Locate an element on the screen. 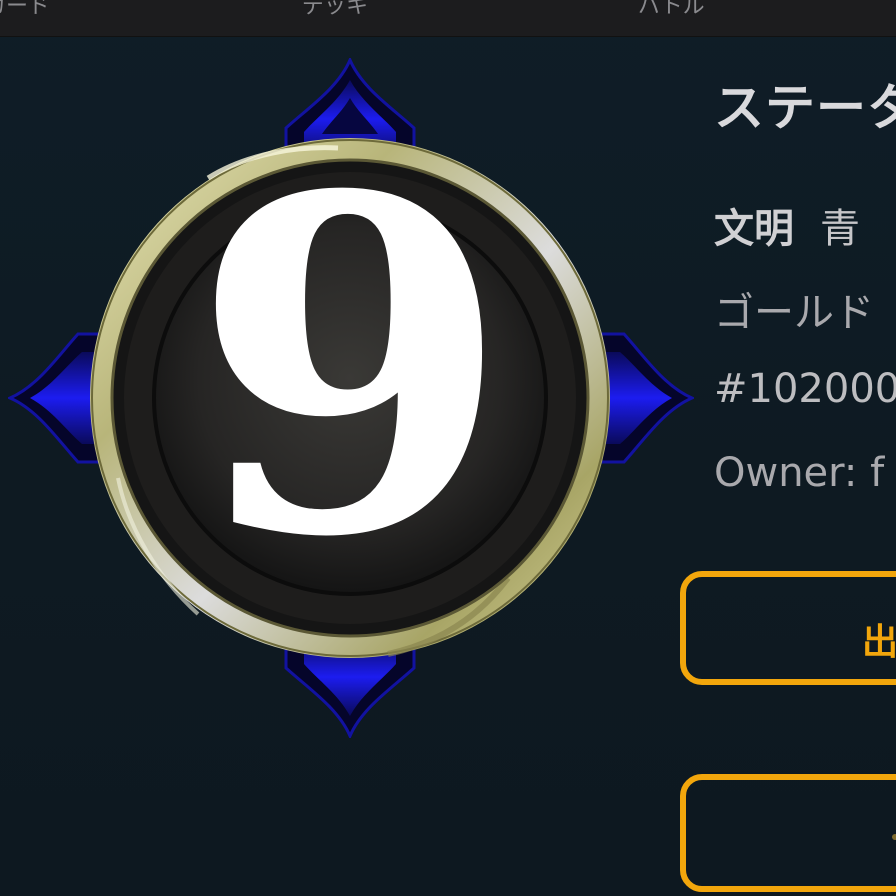 Image resolution: width=896 pixels, height=896 pixels. tab-deck: デッキ is located at coordinates (335, 10).